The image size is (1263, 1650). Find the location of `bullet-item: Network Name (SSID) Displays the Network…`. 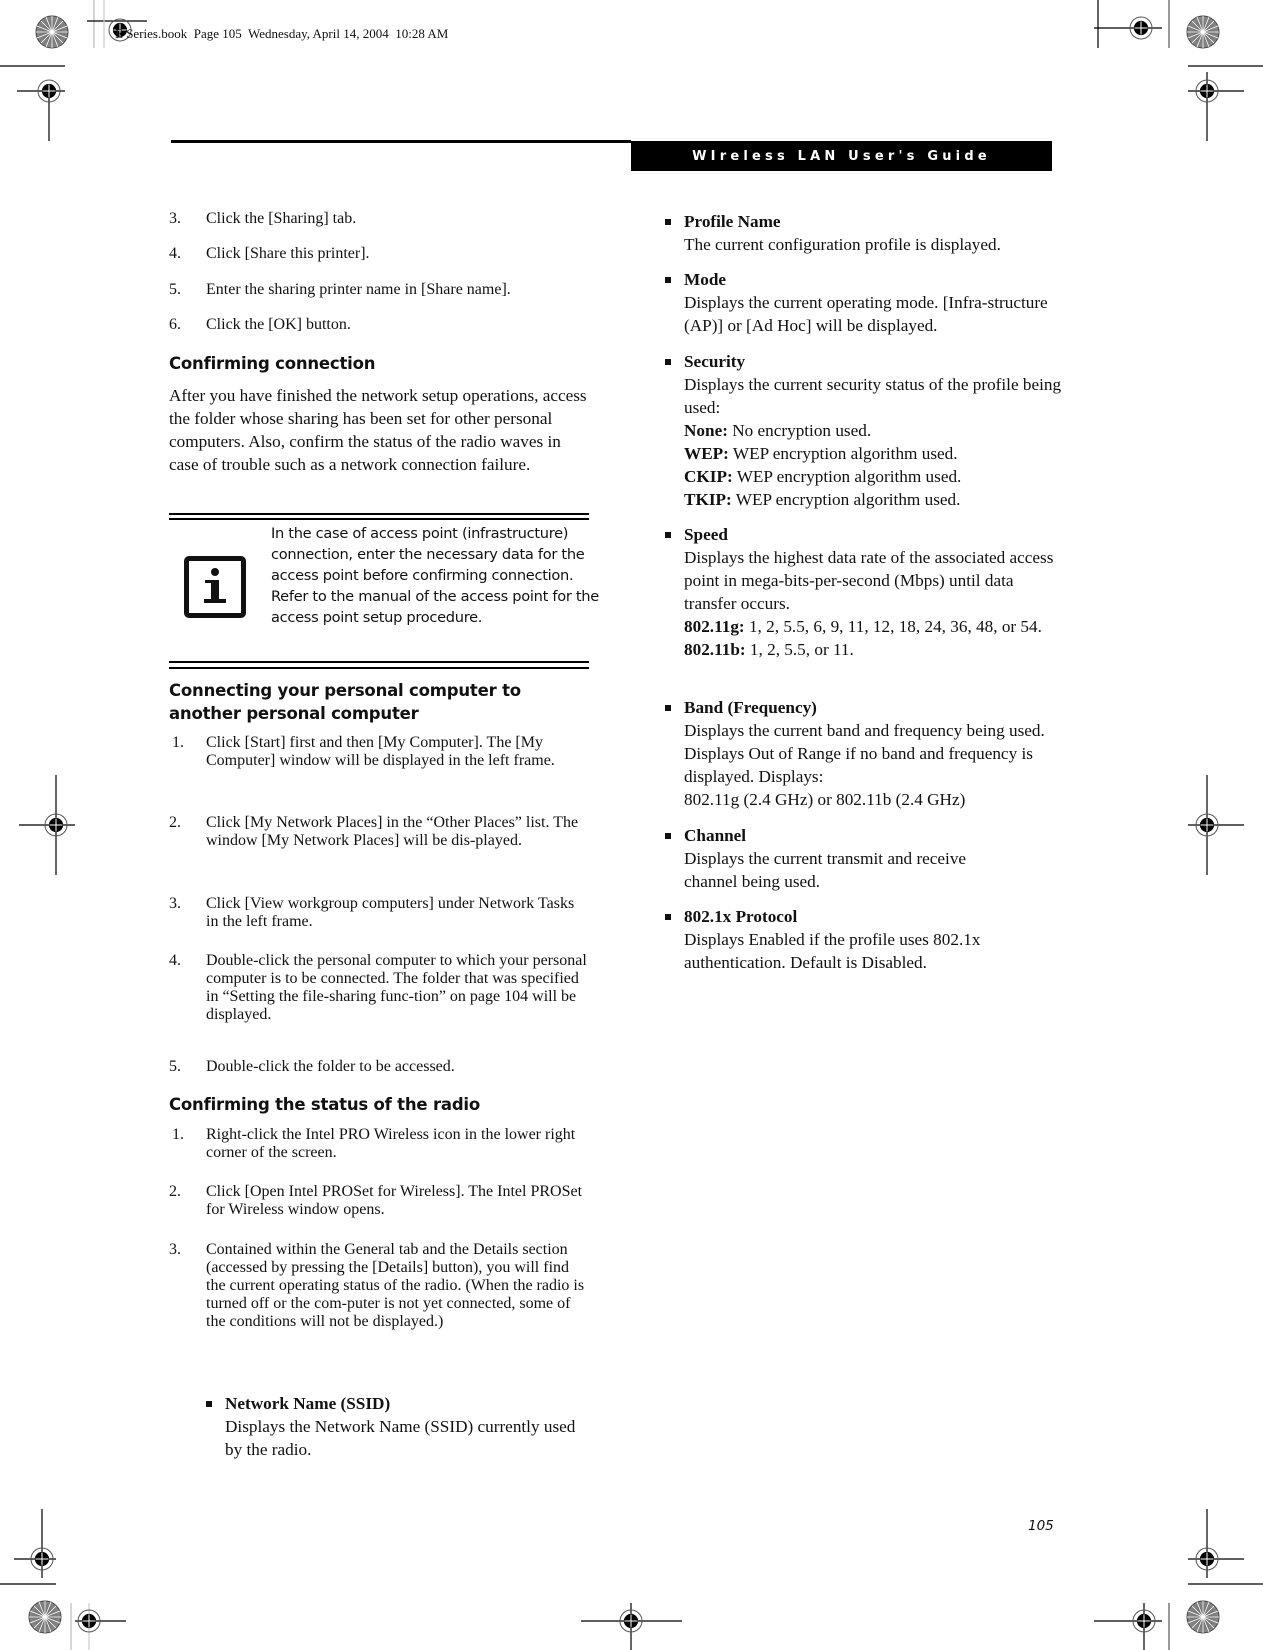

bullet-item: Network Name (SSID) Displays the Network… is located at coordinates (398, 1426).